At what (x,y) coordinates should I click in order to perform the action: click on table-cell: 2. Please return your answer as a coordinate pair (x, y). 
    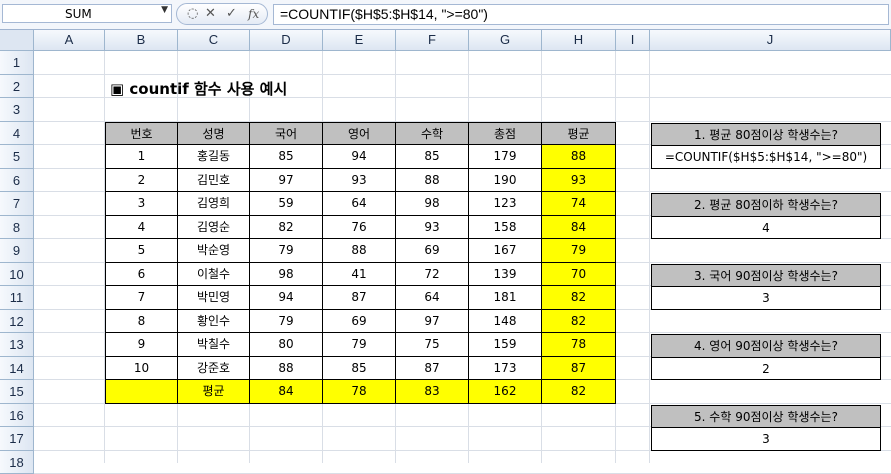
    Looking at the image, I should click on (141, 181).